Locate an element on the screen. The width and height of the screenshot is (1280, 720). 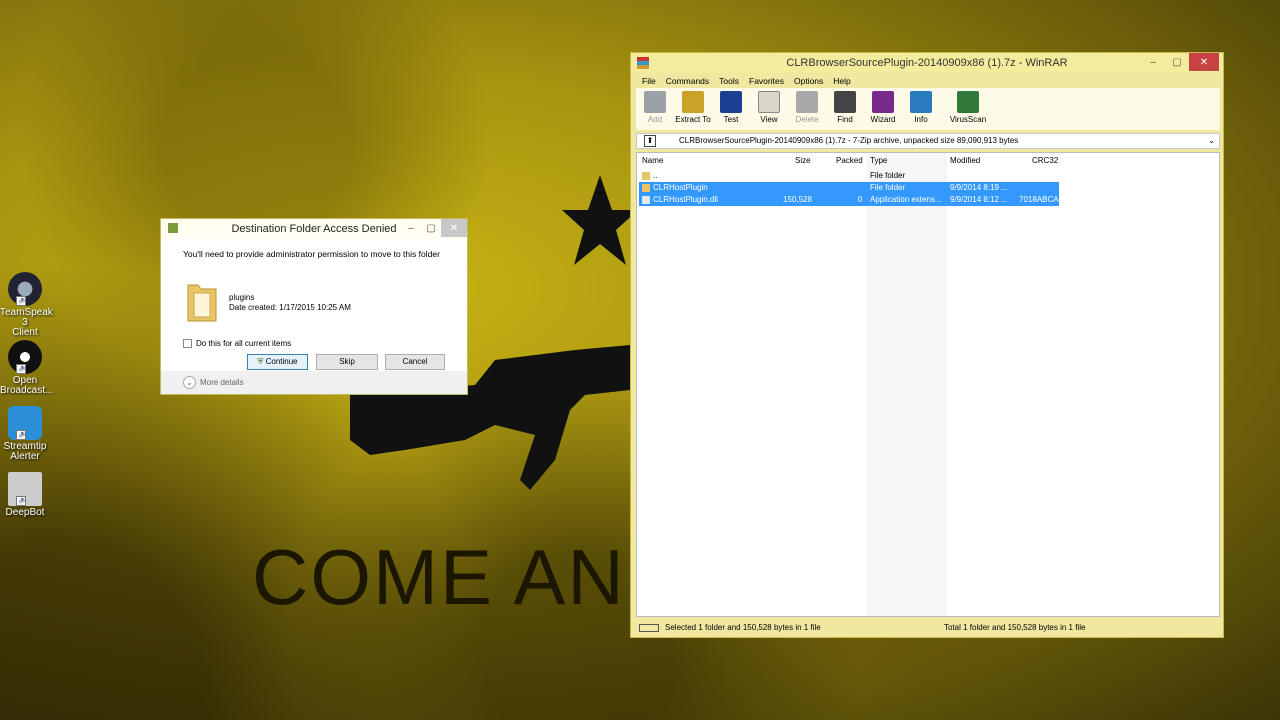
menu-options: Options is located at coordinates (808, 81).